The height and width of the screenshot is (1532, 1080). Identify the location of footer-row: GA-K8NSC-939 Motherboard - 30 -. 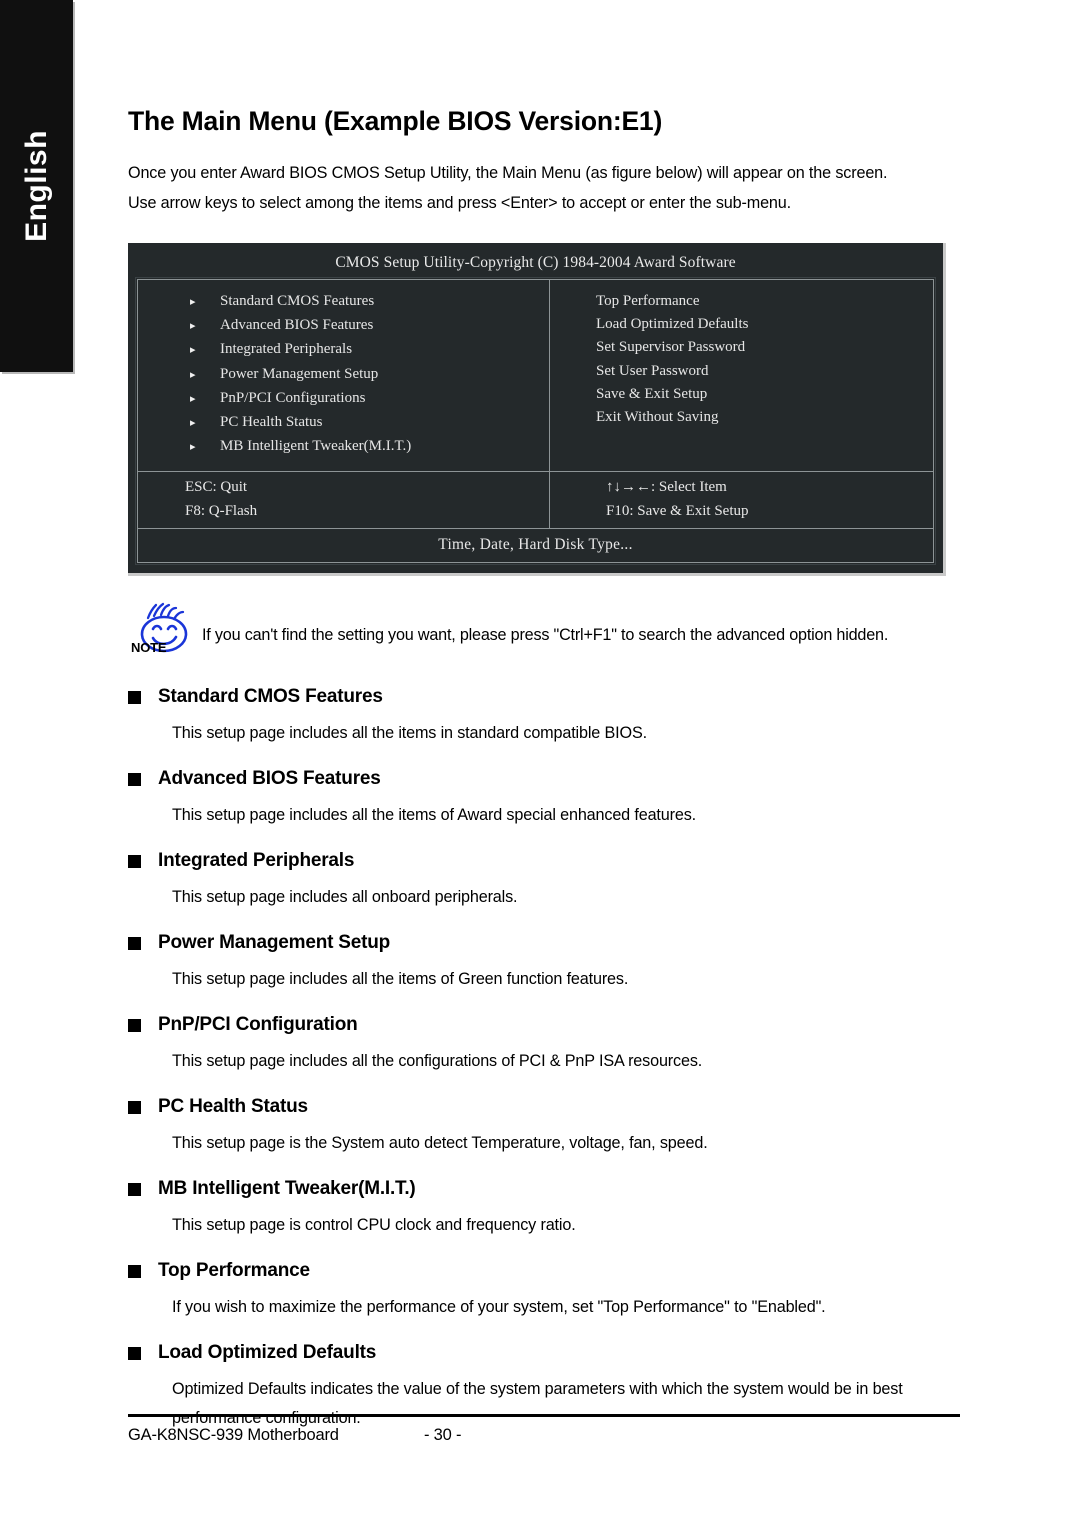
(544, 1431).